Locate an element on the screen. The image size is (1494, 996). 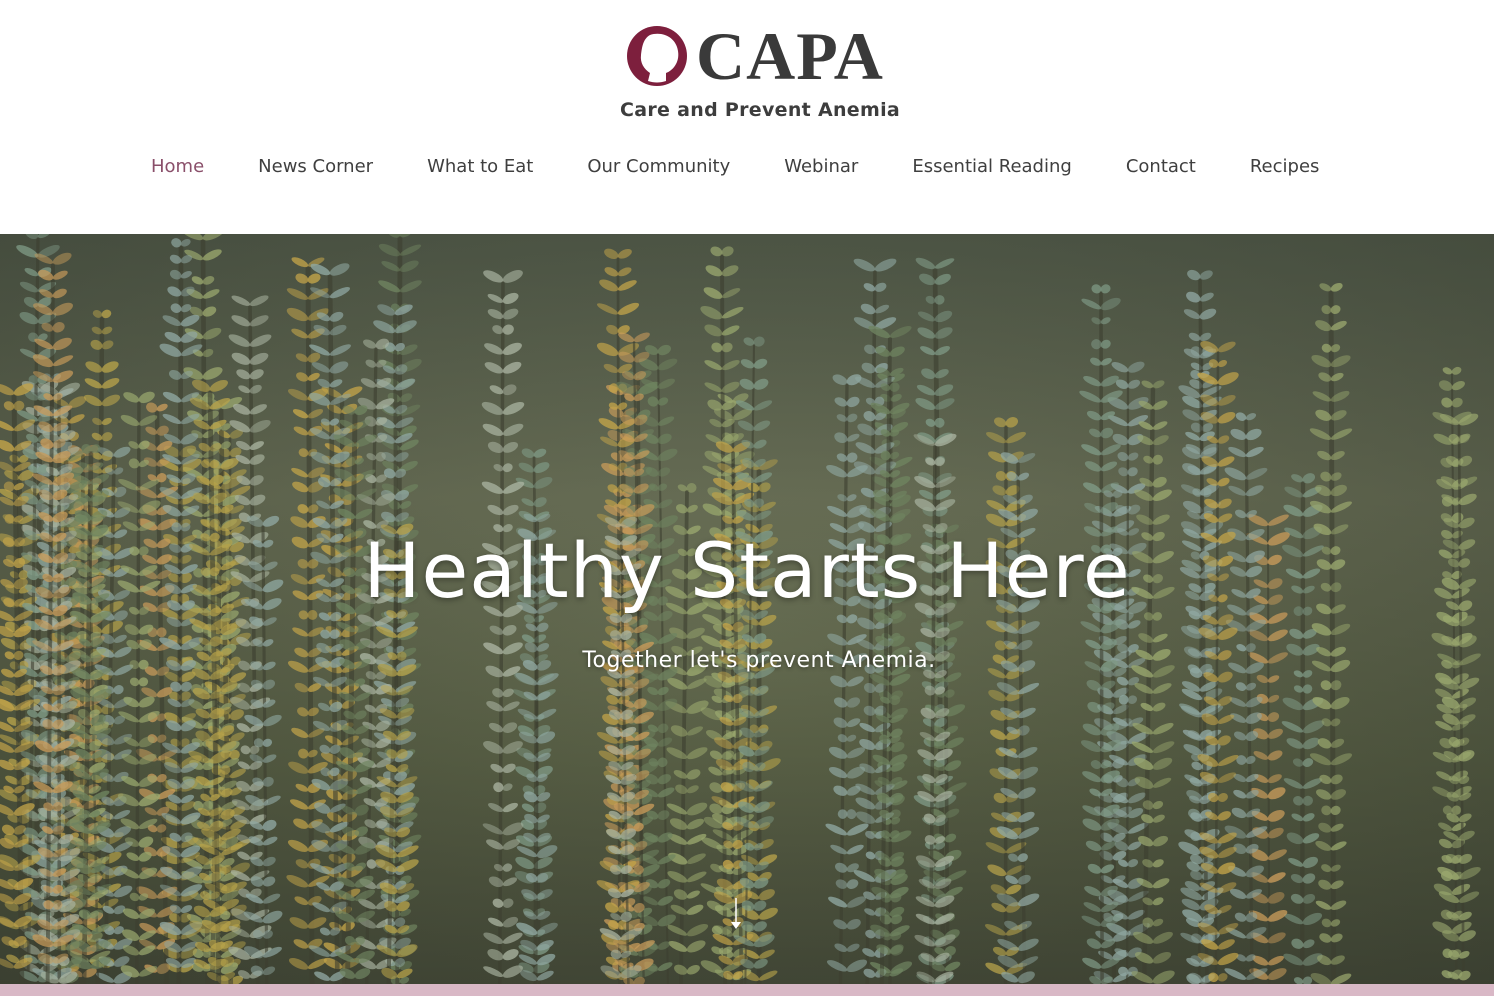
nav-item-contact: Contact is located at coordinates (1161, 166).